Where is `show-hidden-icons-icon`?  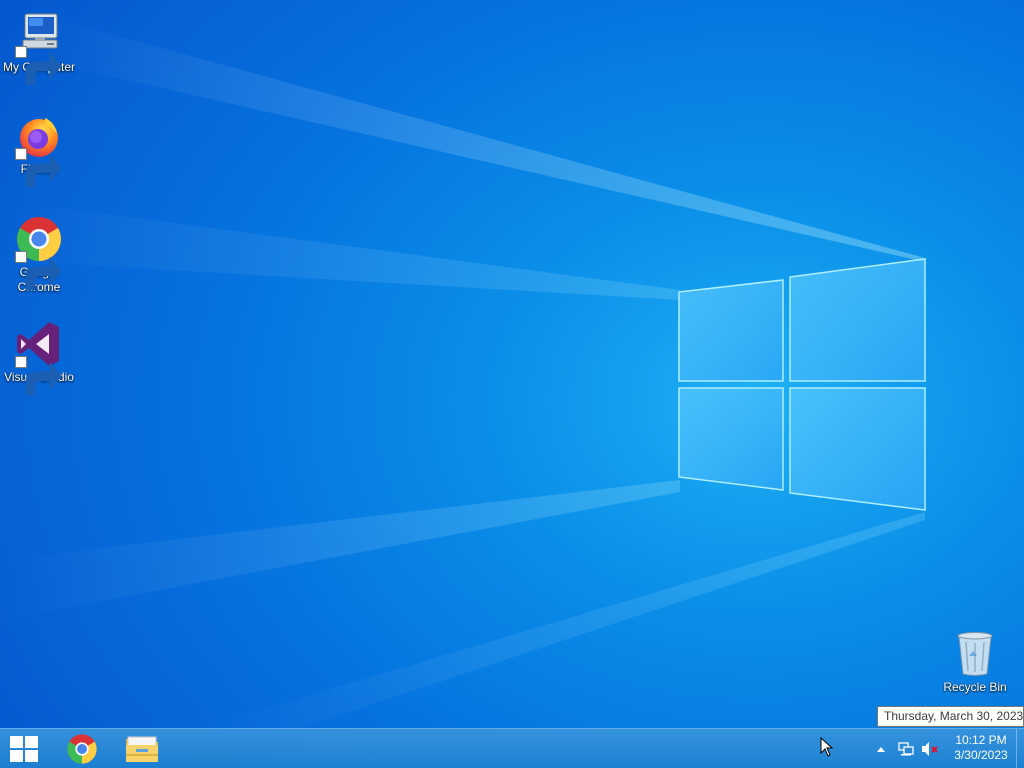
show-hidden-icons-icon is located at coordinates (881, 749).